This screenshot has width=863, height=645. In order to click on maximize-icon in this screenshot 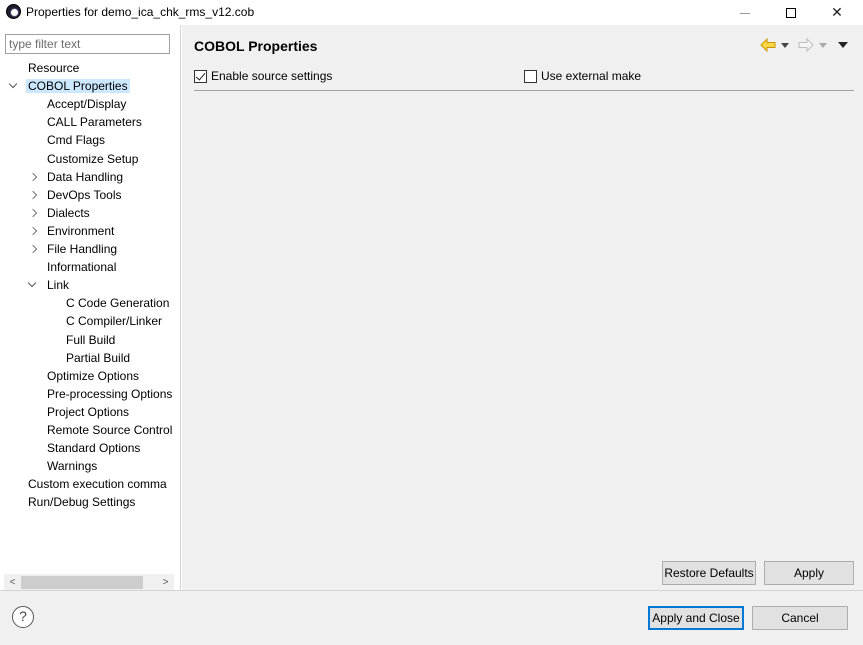, I will do `click(791, 13)`.